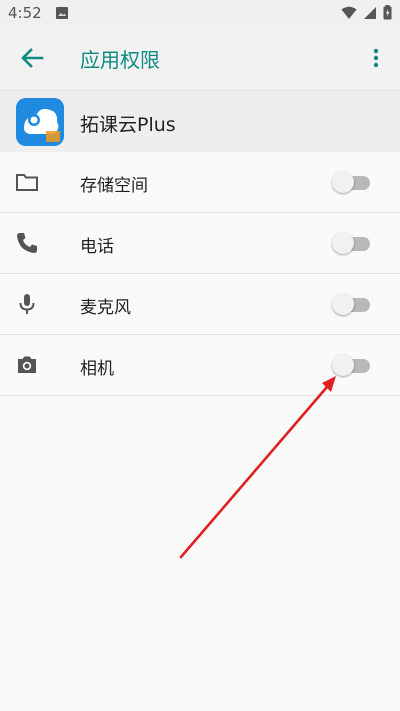 This screenshot has height=711, width=400. I want to click on more-vert-icon, so click(376, 58).